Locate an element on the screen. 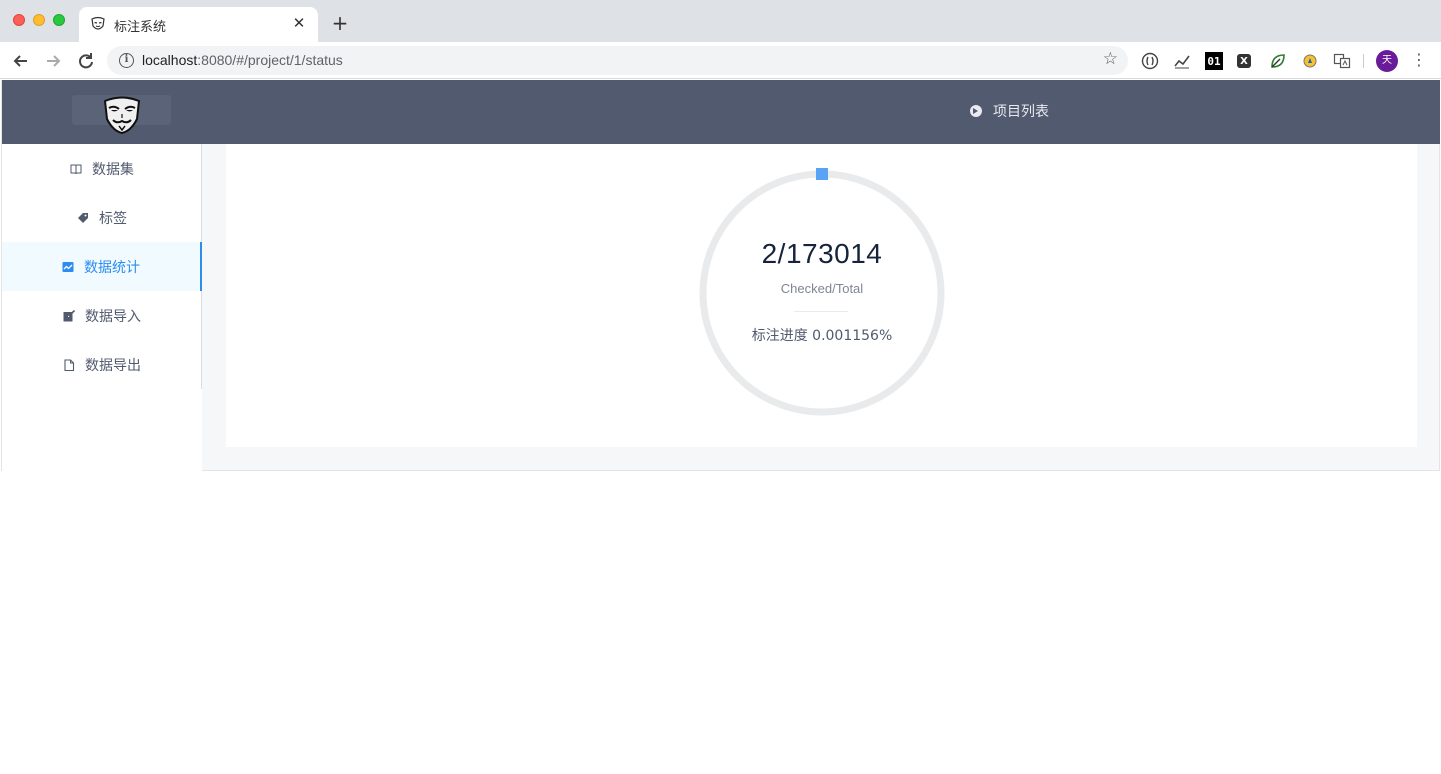 This screenshot has width=1441, height=774. checked-total-caption: Checked/Total is located at coordinates (822, 288).